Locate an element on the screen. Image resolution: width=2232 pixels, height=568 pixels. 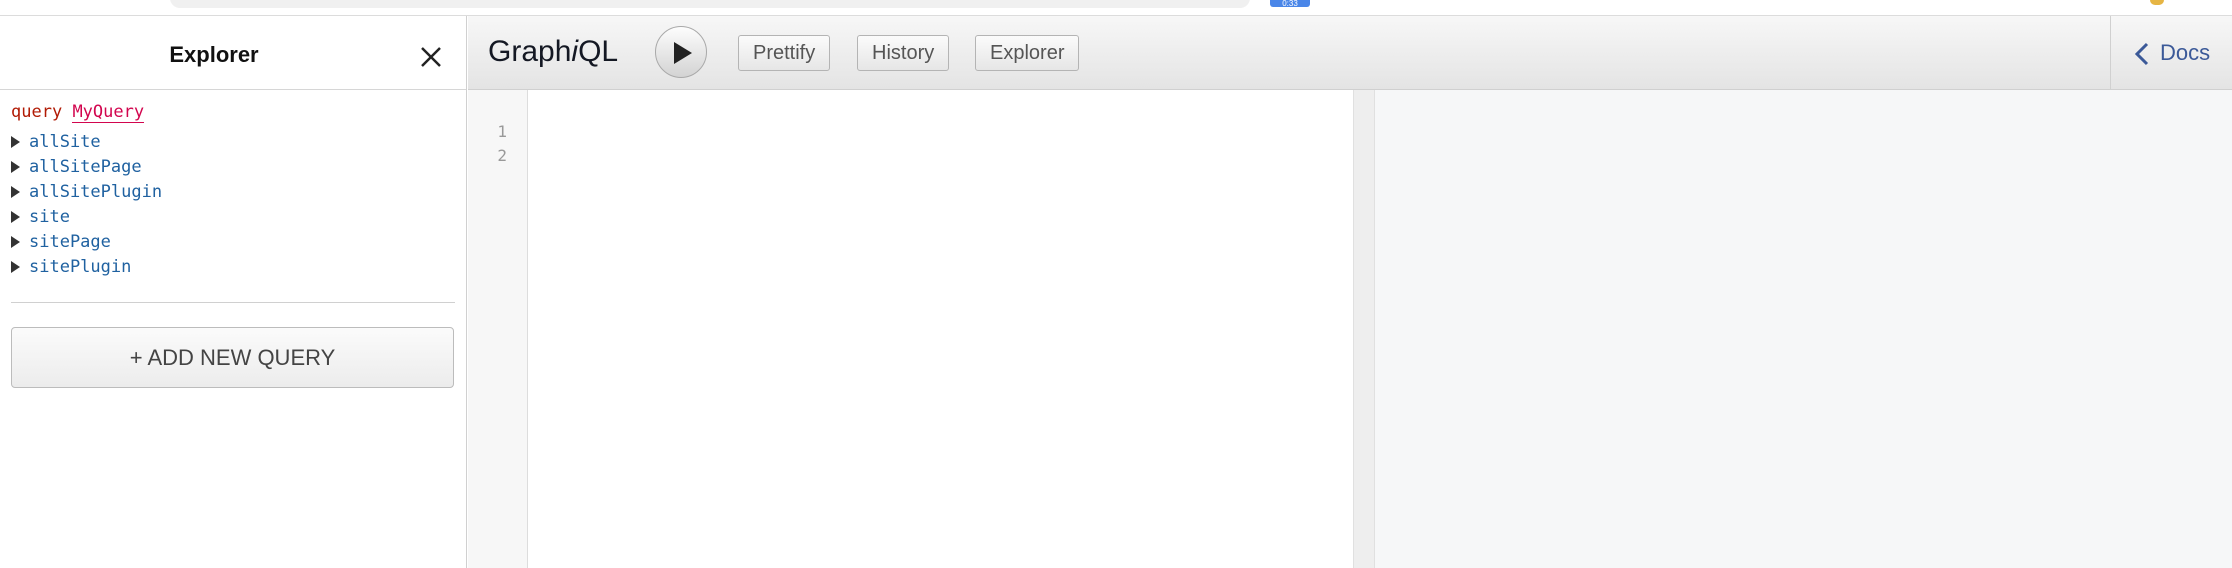
query-declaration: query MyQuery is located at coordinates (233, 112).